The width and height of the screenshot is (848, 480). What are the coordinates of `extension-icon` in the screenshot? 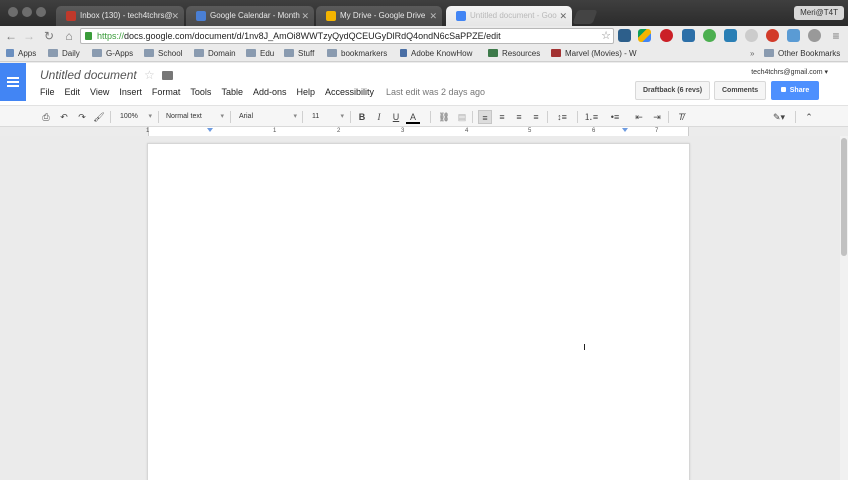 It's located at (624, 35).